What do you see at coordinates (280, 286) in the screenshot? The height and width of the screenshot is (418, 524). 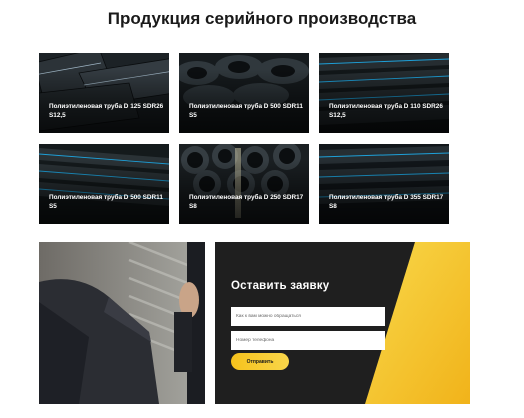 I see `form-title: Оставить заявку` at bounding box center [280, 286].